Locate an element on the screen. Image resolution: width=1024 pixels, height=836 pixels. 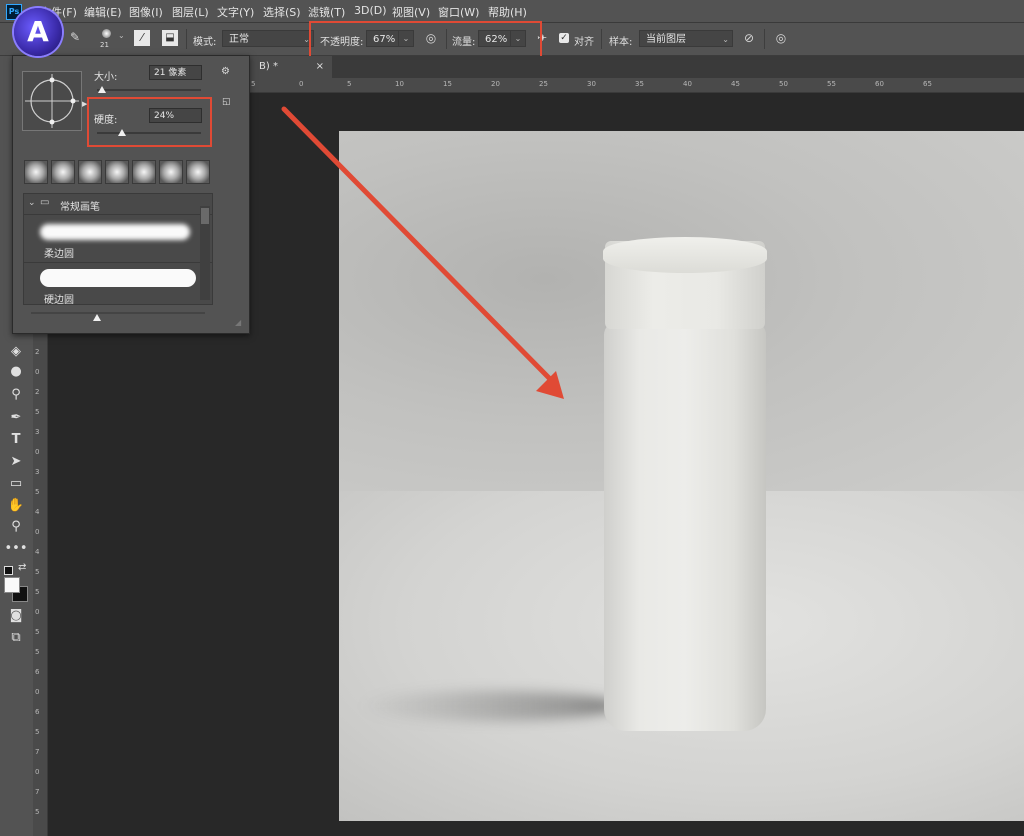
pressure-size-icon: ◎ is located at coordinates (781, 38).